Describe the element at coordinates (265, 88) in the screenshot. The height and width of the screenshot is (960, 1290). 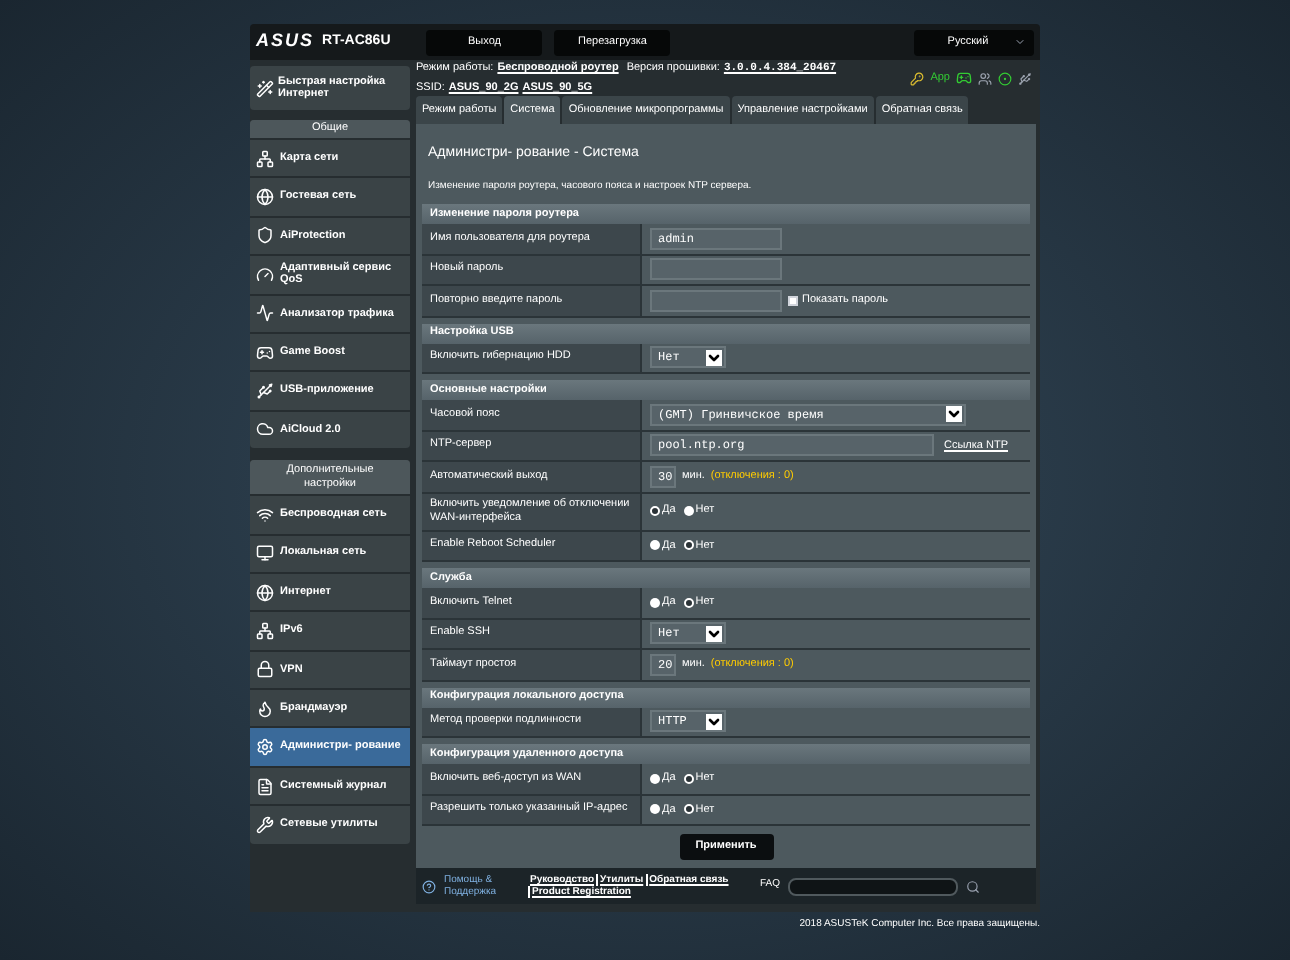
I see `wand-icon` at that location.